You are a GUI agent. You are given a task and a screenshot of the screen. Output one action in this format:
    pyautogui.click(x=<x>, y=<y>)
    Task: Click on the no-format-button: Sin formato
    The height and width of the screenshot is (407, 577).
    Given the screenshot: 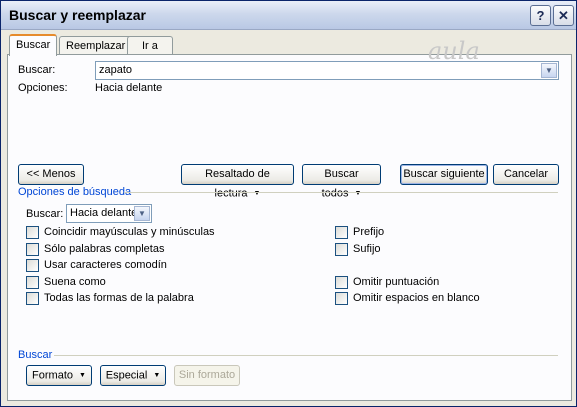 What is the action you would take?
    pyautogui.click(x=207, y=375)
    